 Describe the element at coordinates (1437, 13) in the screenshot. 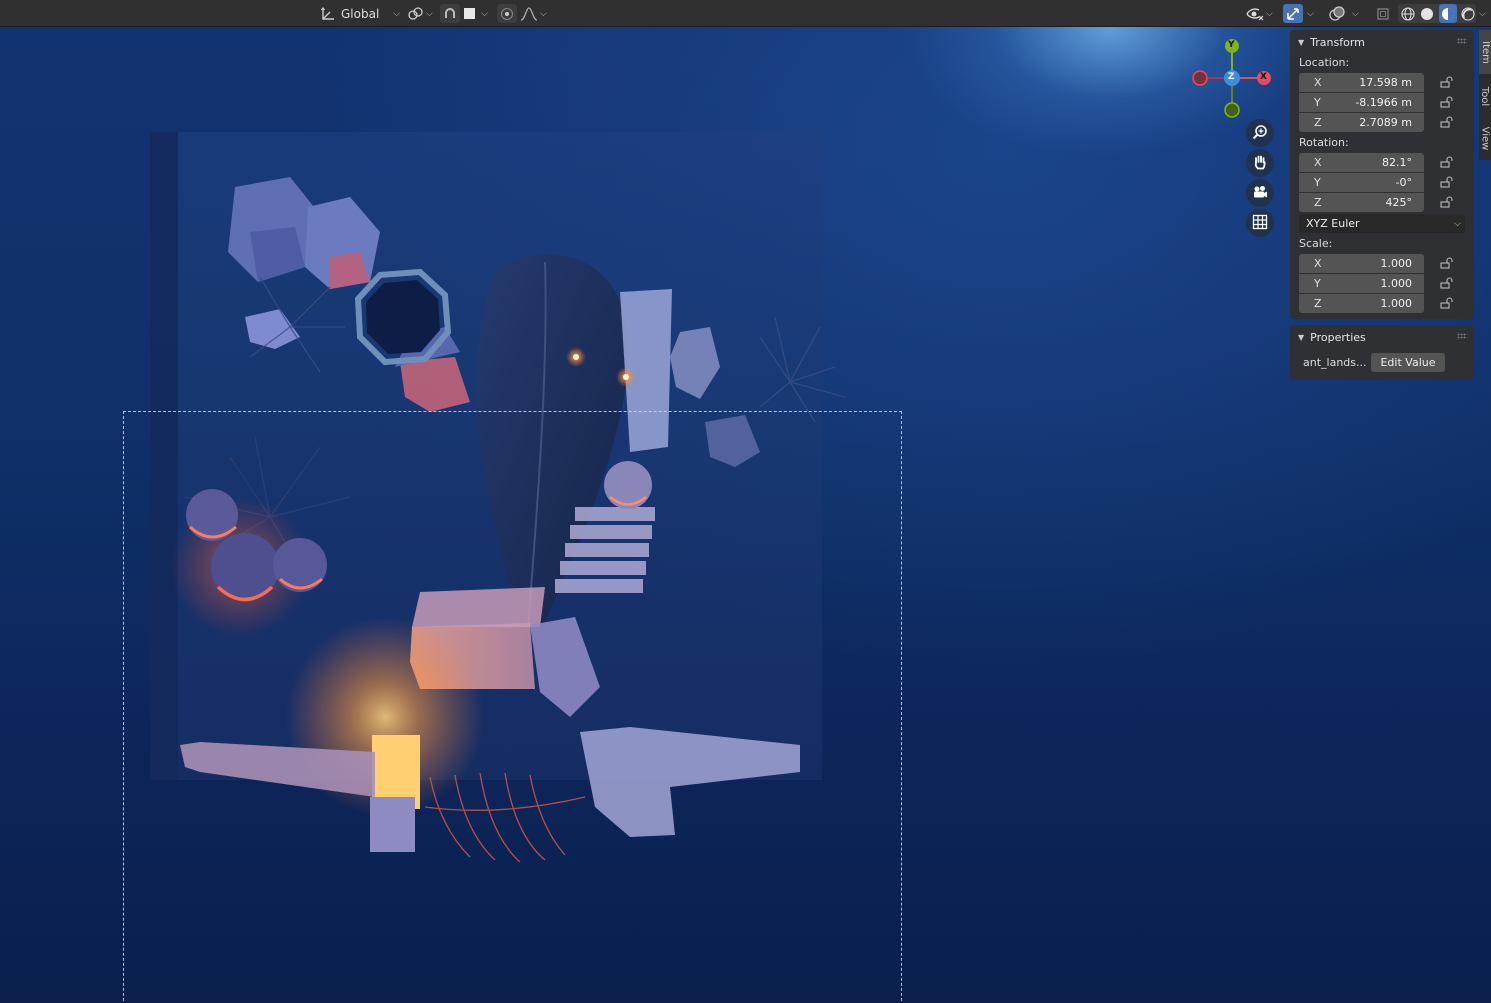

I see `shading-mode-group` at that location.